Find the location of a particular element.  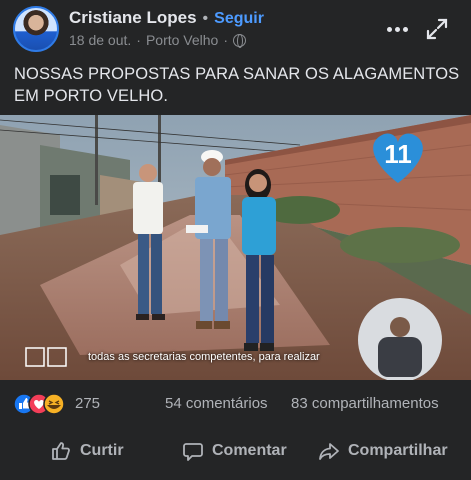

share-label: Compartilhar is located at coordinates (398, 450).